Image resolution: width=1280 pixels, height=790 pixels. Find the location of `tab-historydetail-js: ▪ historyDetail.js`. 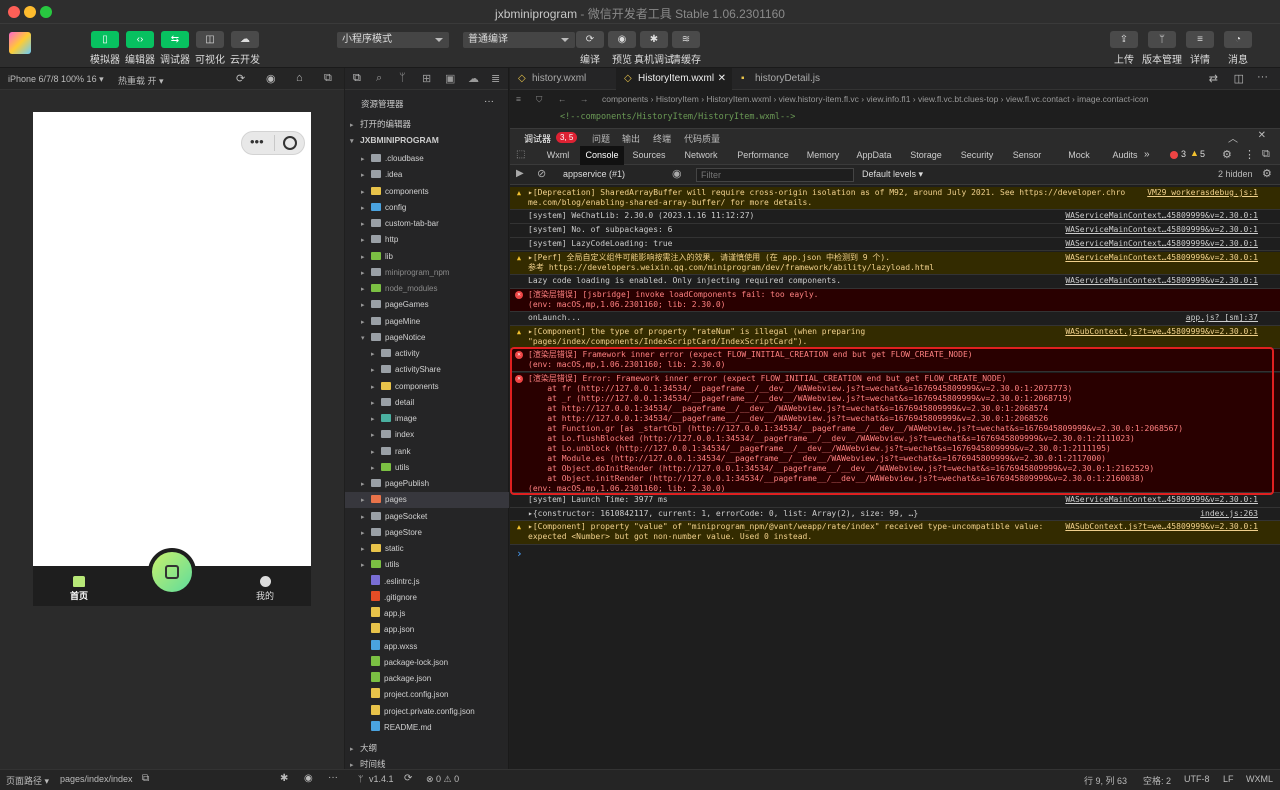

tab-historydetail-js: ▪ historyDetail.js is located at coordinates (788, 79).